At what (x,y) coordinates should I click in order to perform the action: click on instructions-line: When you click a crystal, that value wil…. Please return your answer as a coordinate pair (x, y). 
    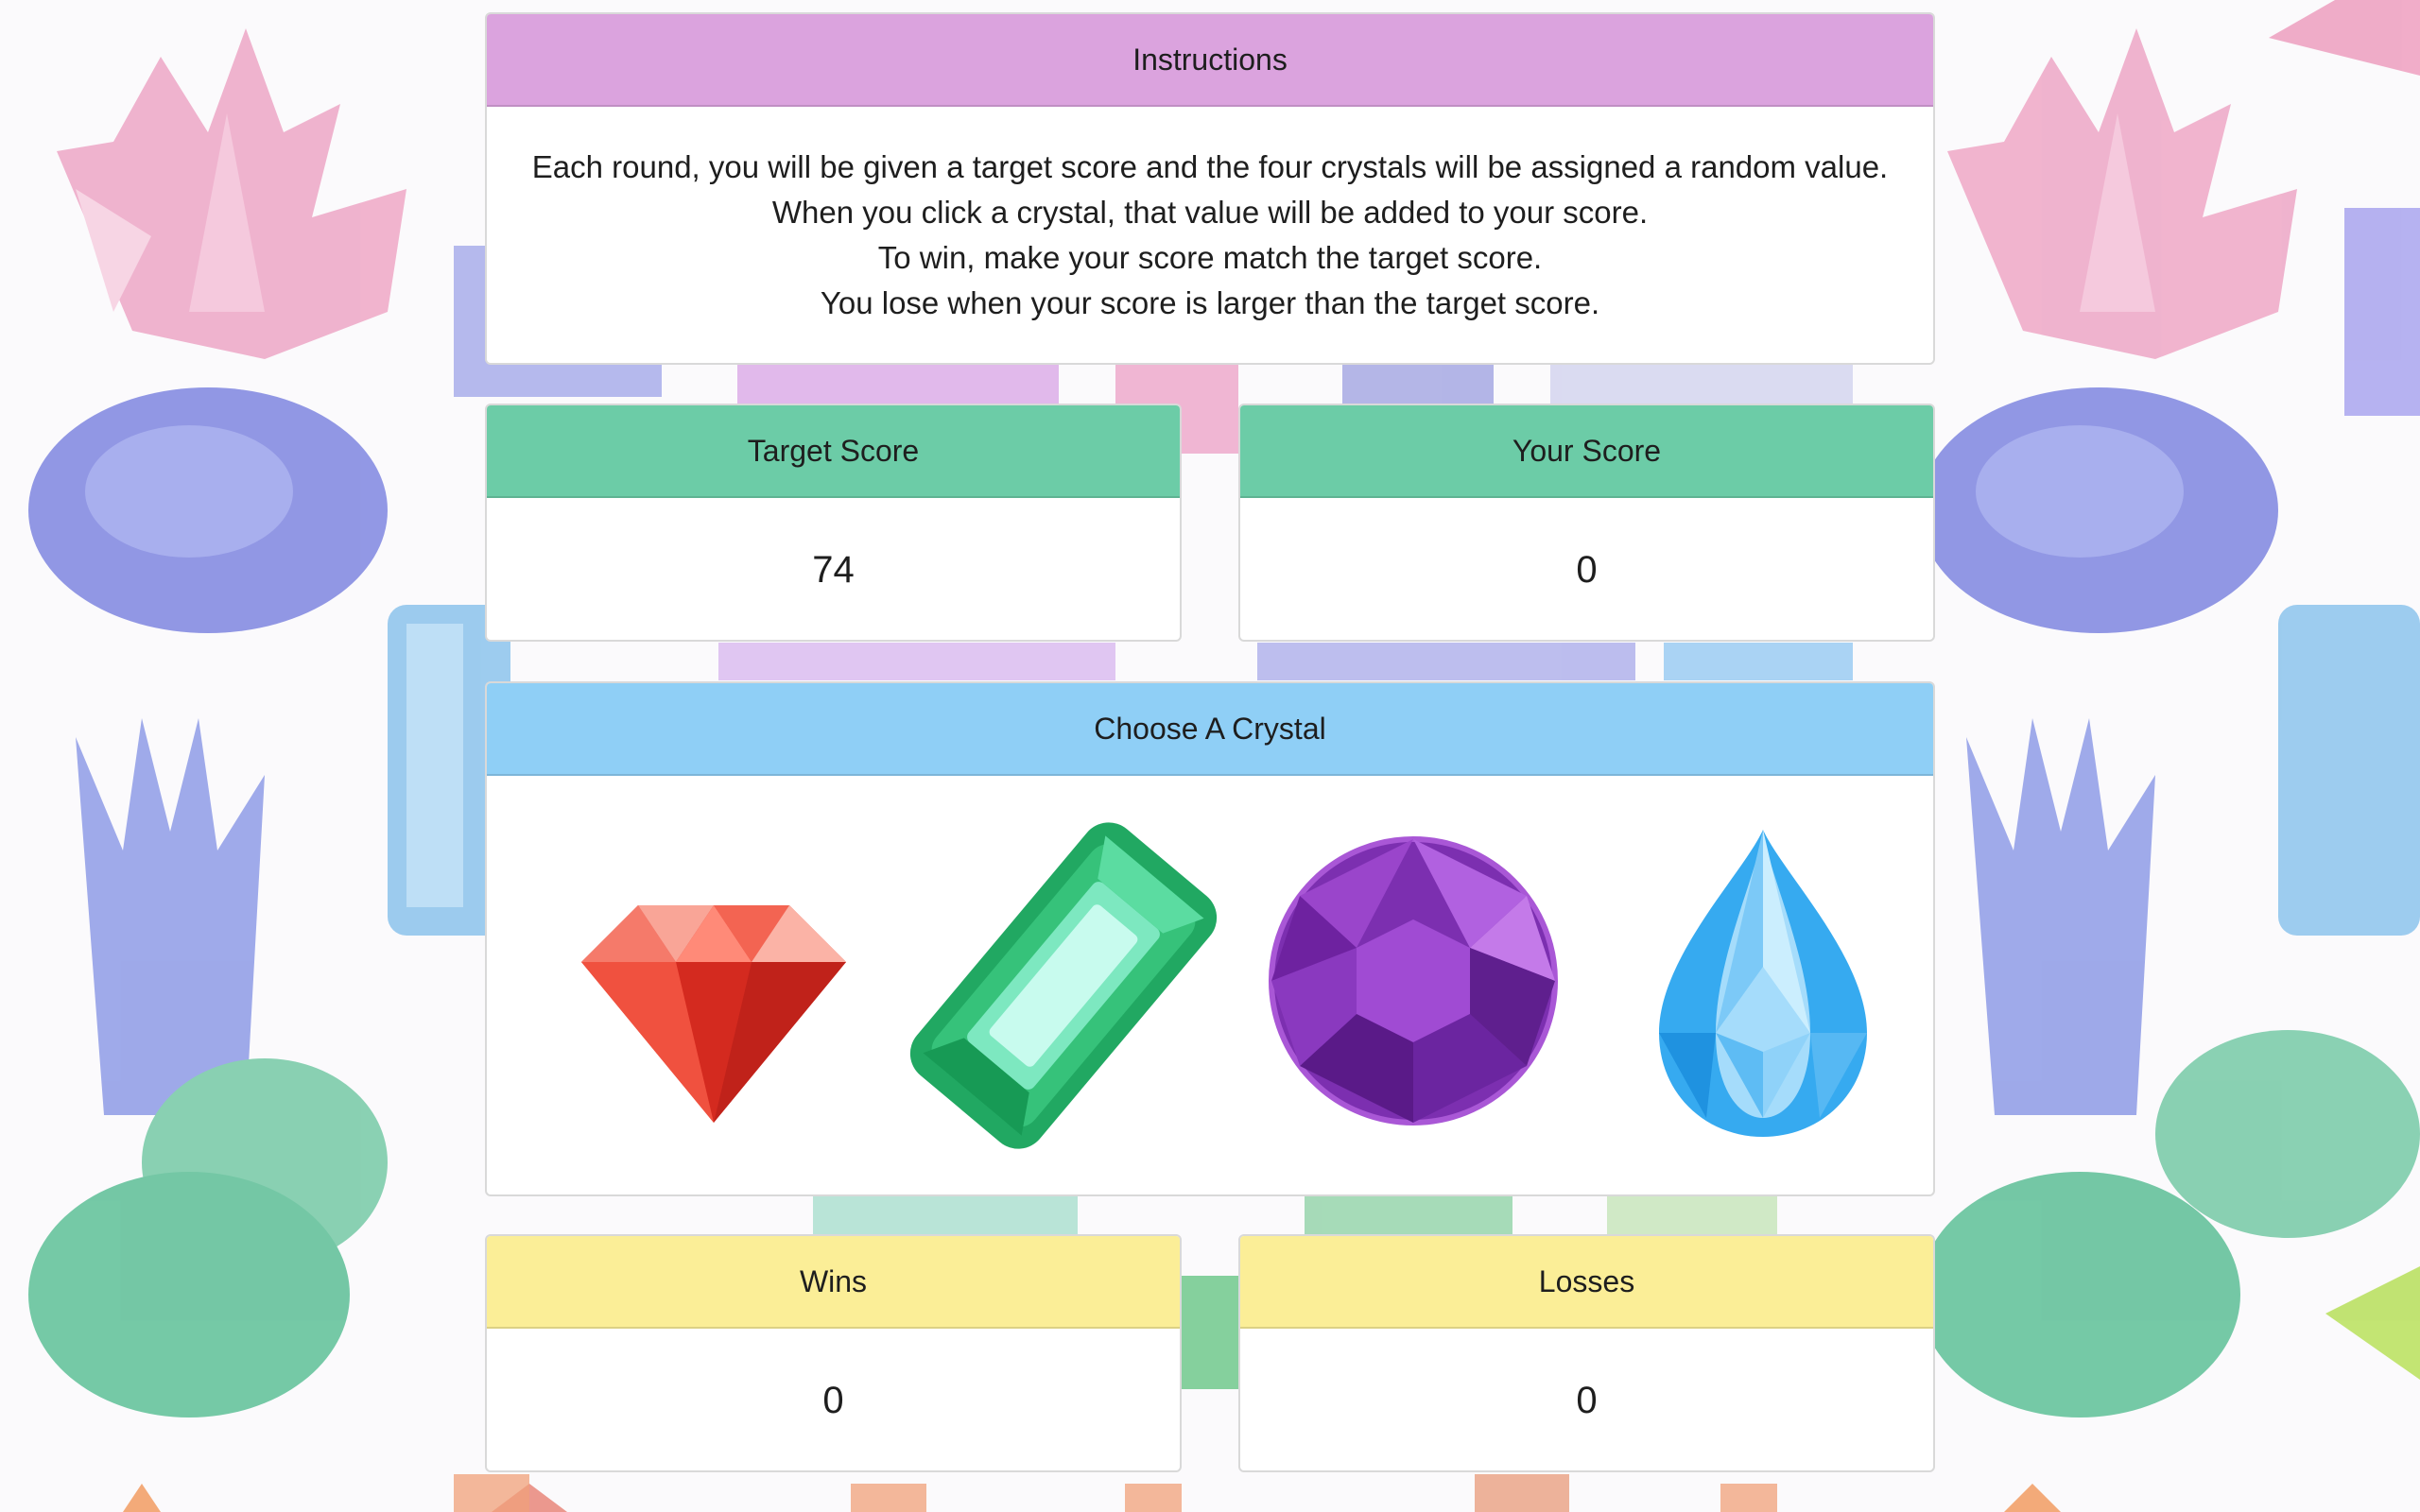
    Looking at the image, I should click on (1210, 212).